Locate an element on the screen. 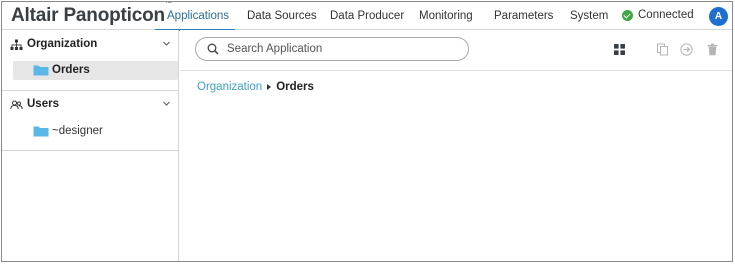 This screenshot has width=735, height=264. nav-tab-applications: Applications is located at coordinates (195, 16).